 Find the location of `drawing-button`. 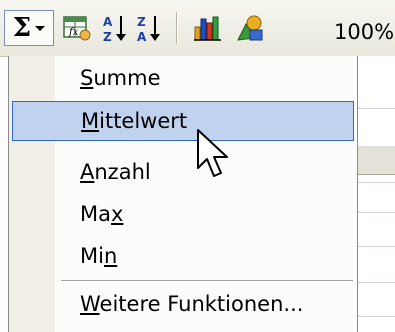

drawing-button is located at coordinates (250, 28).